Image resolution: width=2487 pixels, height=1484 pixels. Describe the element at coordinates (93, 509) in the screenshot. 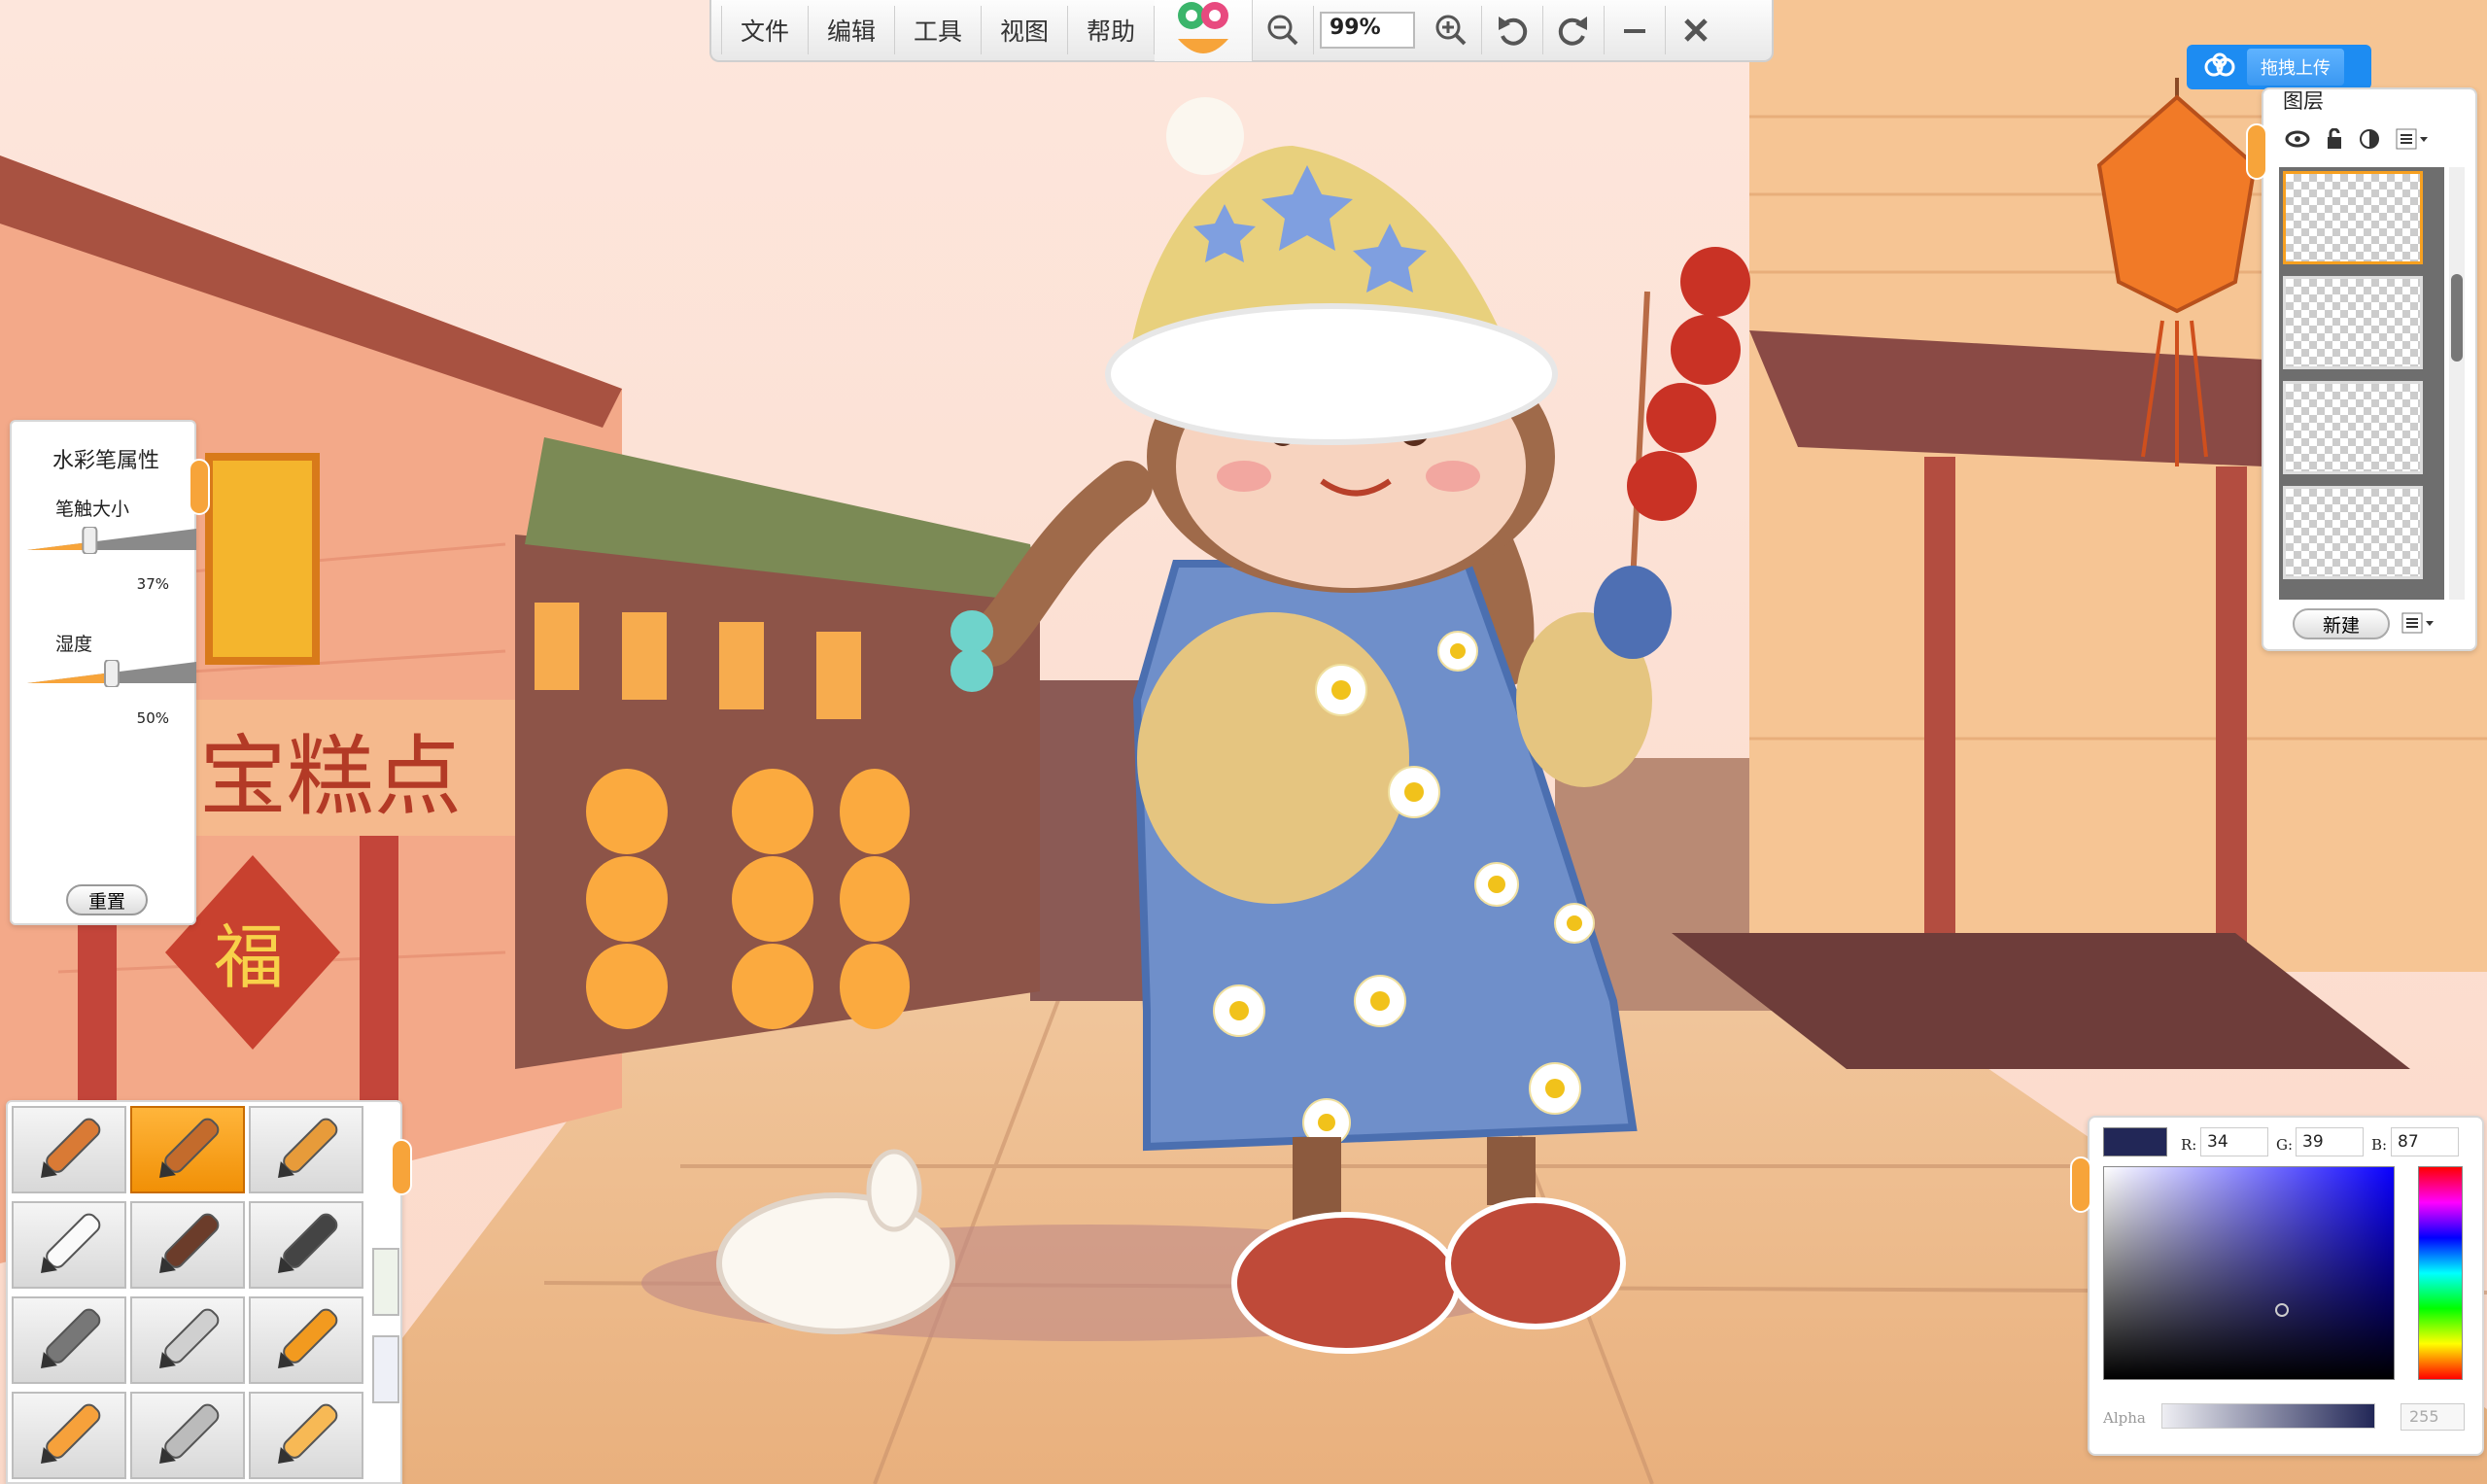

I see `brush-size-label: 笔触大小` at that location.